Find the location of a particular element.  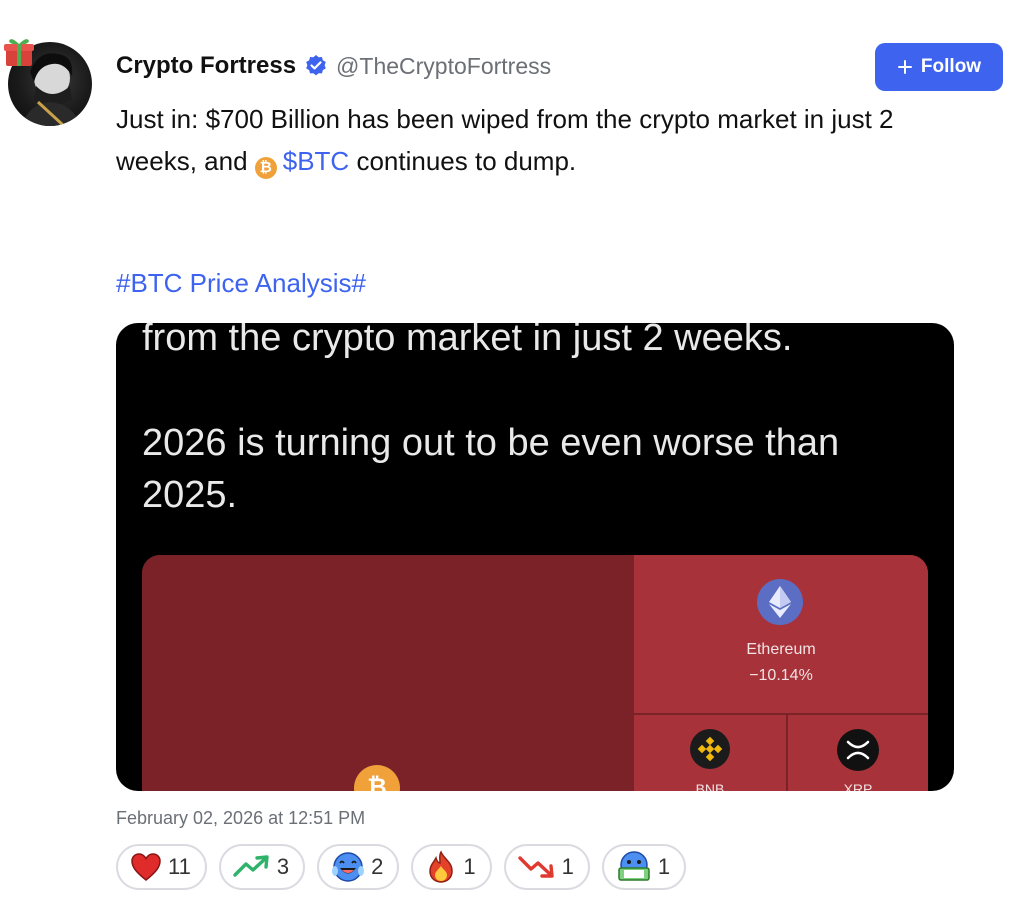

treemap-tile-ethereum: Ethereum −10.14% is located at coordinates (781, 634).